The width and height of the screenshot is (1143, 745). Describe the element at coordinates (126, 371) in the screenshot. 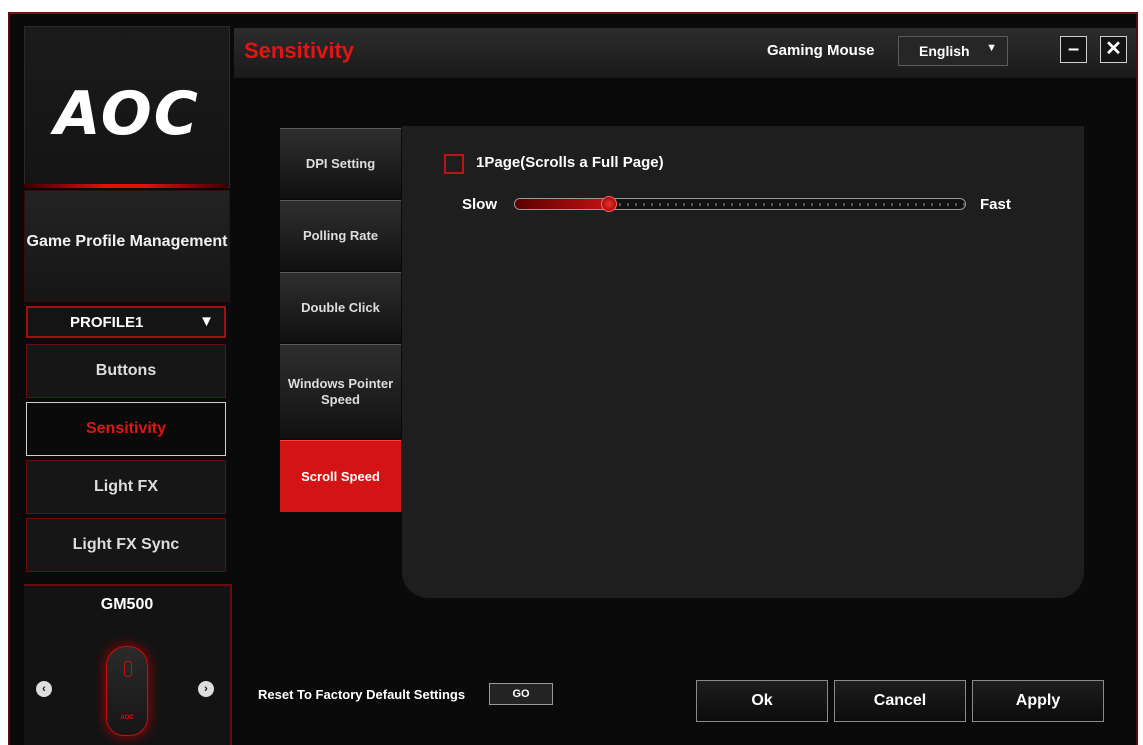

I see `sidebar-item-buttons: Buttons` at that location.